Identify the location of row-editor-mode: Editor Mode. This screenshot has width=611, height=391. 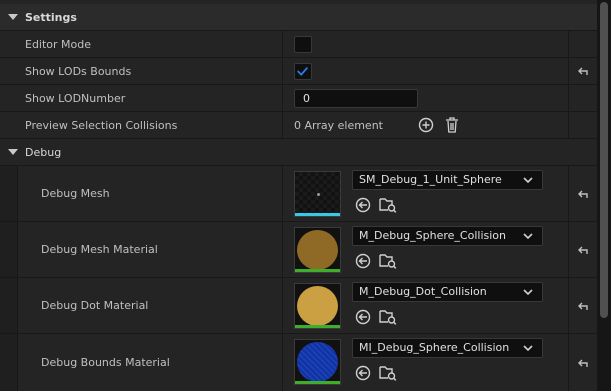
(298, 43).